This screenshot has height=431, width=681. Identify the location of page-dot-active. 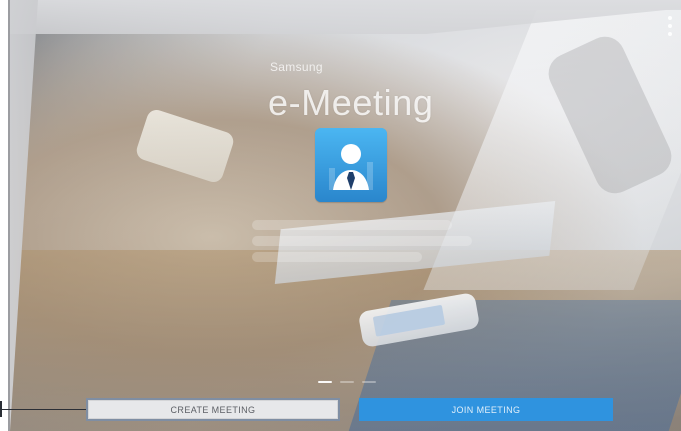
(325, 382).